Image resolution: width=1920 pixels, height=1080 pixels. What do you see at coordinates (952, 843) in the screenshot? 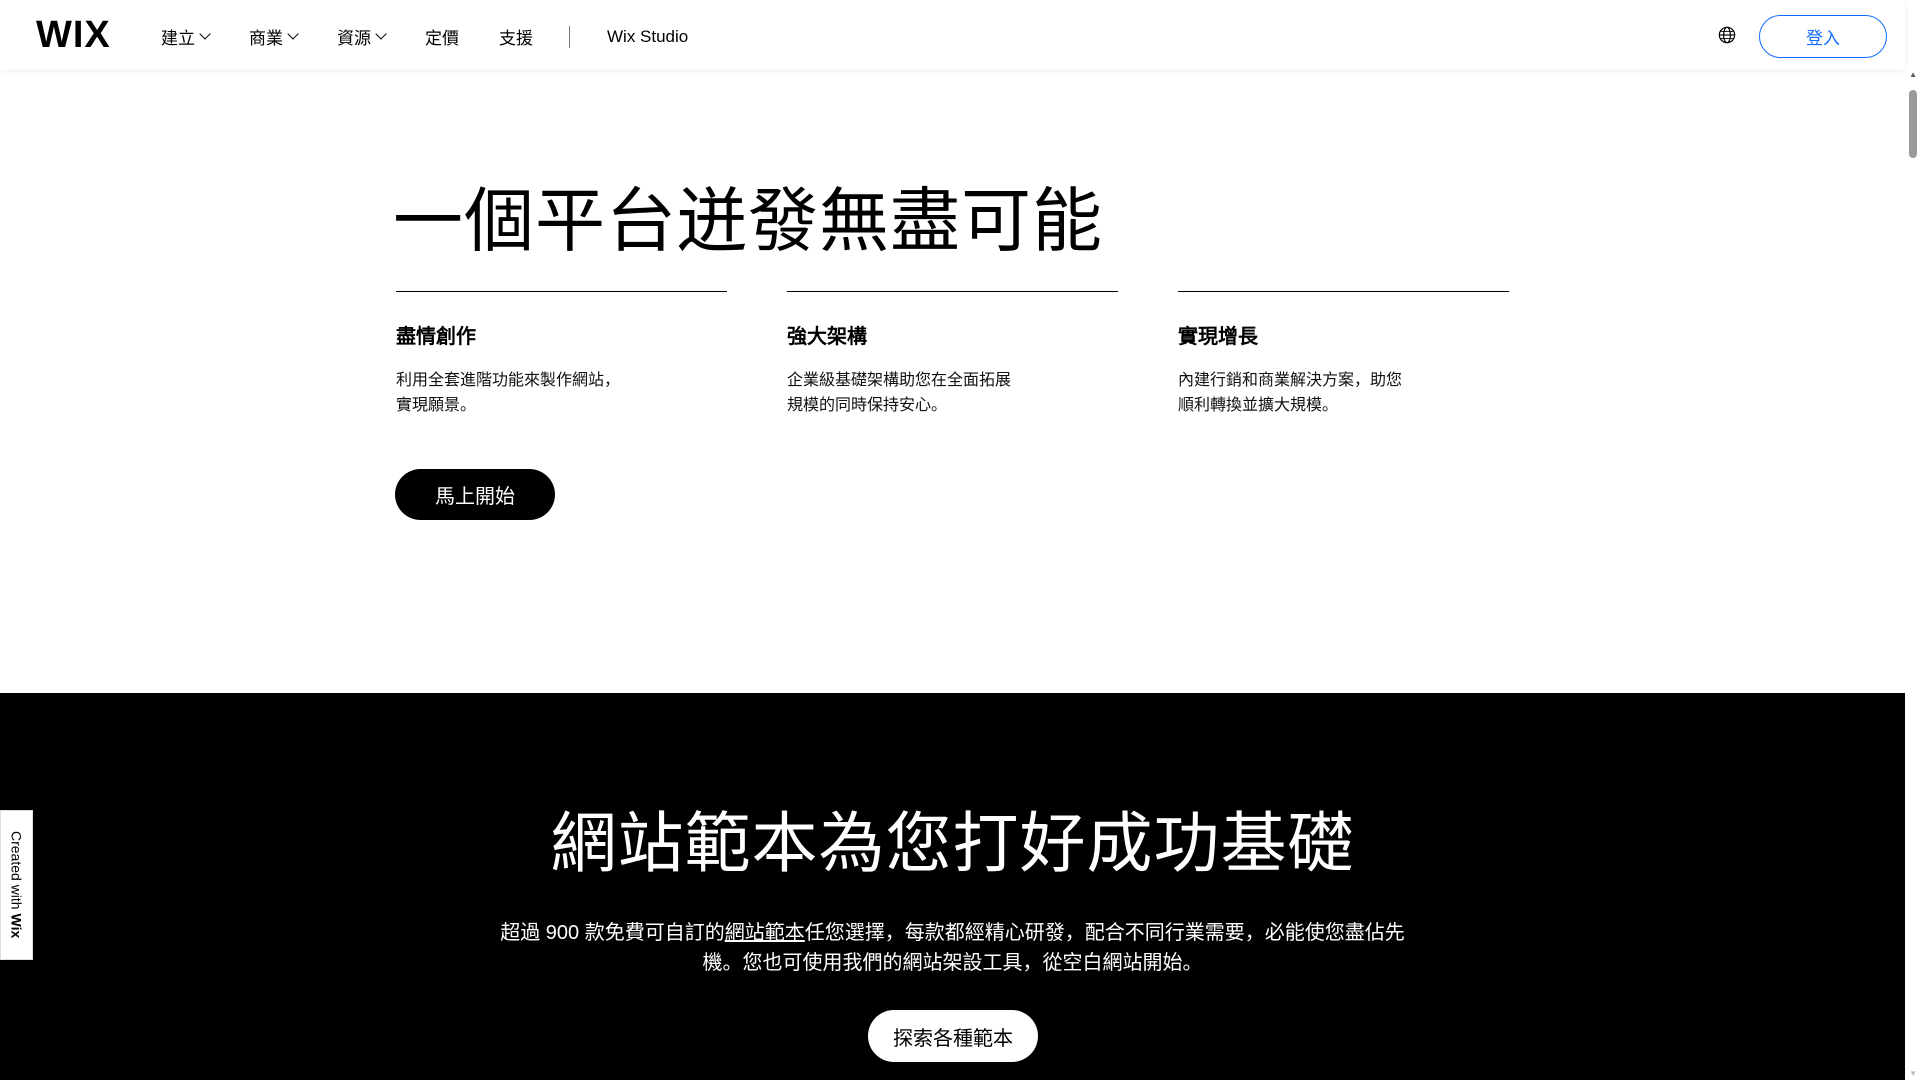
I see `templates-title: 網站範本為您打好成功基礎` at bounding box center [952, 843].